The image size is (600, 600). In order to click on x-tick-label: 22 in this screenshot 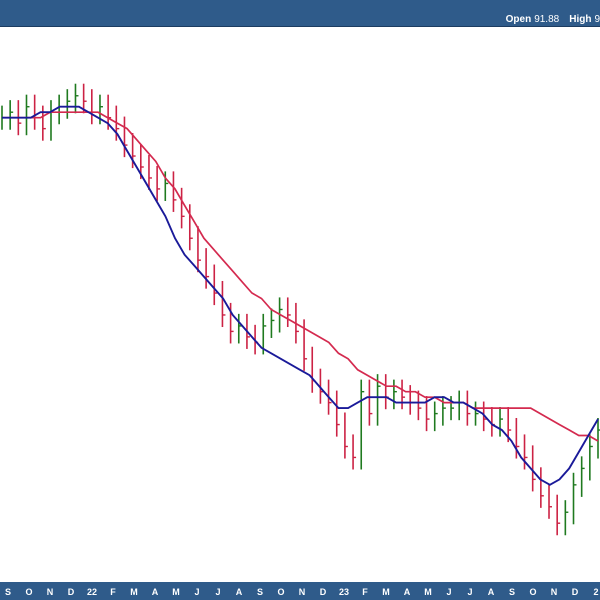, I will do `click(92, 592)`.